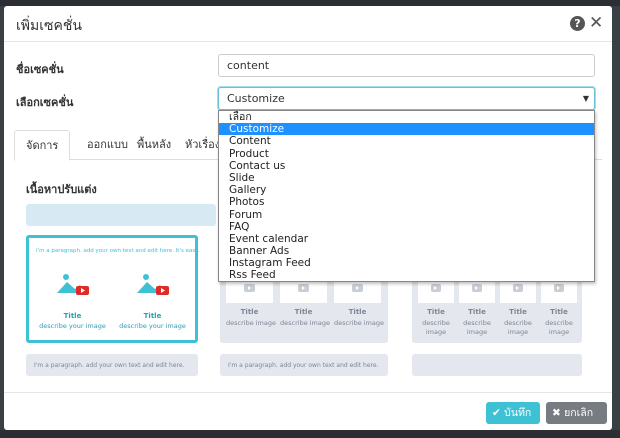 This screenshot has width=620, height=438. Describe the element at coordinates (406, 227) in the screenshot. I see `dropdown-option: FAQ` at that location.